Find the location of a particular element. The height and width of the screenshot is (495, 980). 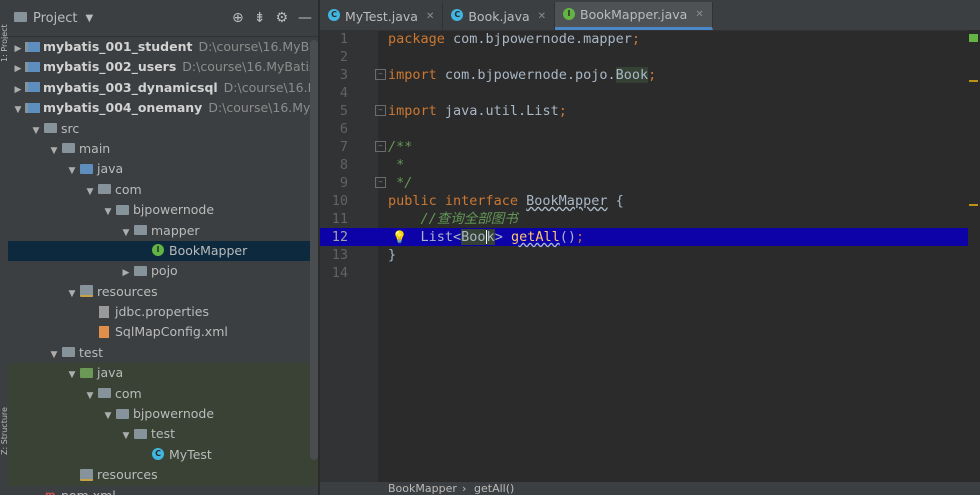

properties-file-icon is located at coordinates (104, 311).